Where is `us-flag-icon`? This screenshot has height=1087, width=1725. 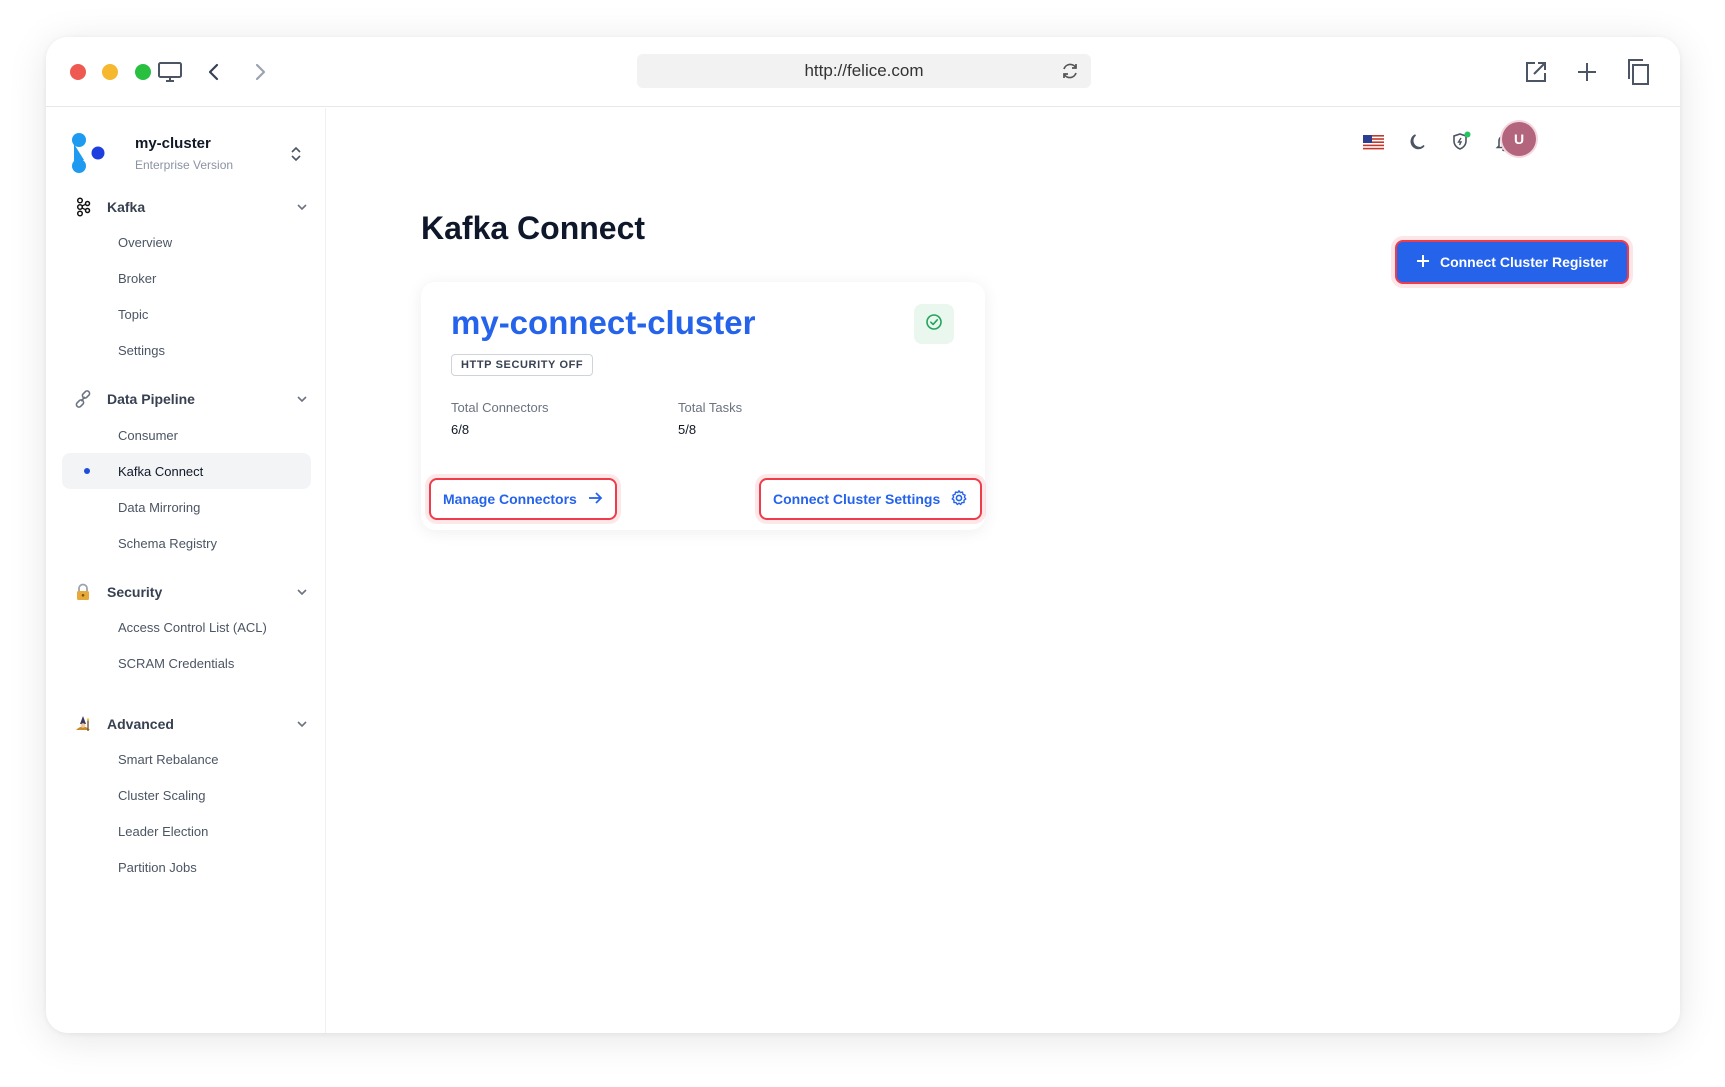
us-flag-icon is located at coordinates (1373, 142).